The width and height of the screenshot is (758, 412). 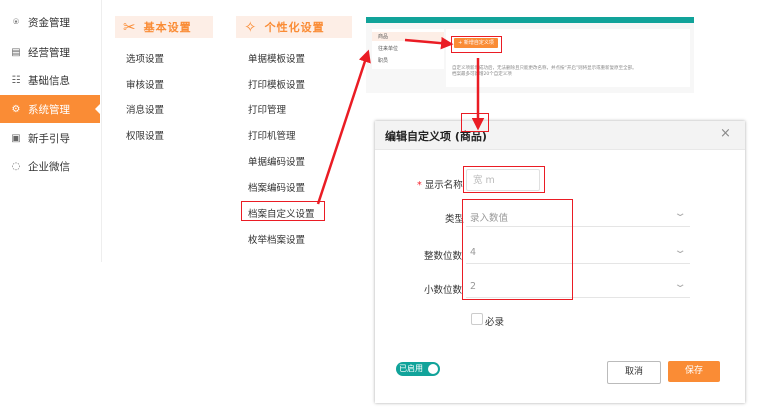 I want to click on arrow-to-thumbnail, so click(x=343, y=127).